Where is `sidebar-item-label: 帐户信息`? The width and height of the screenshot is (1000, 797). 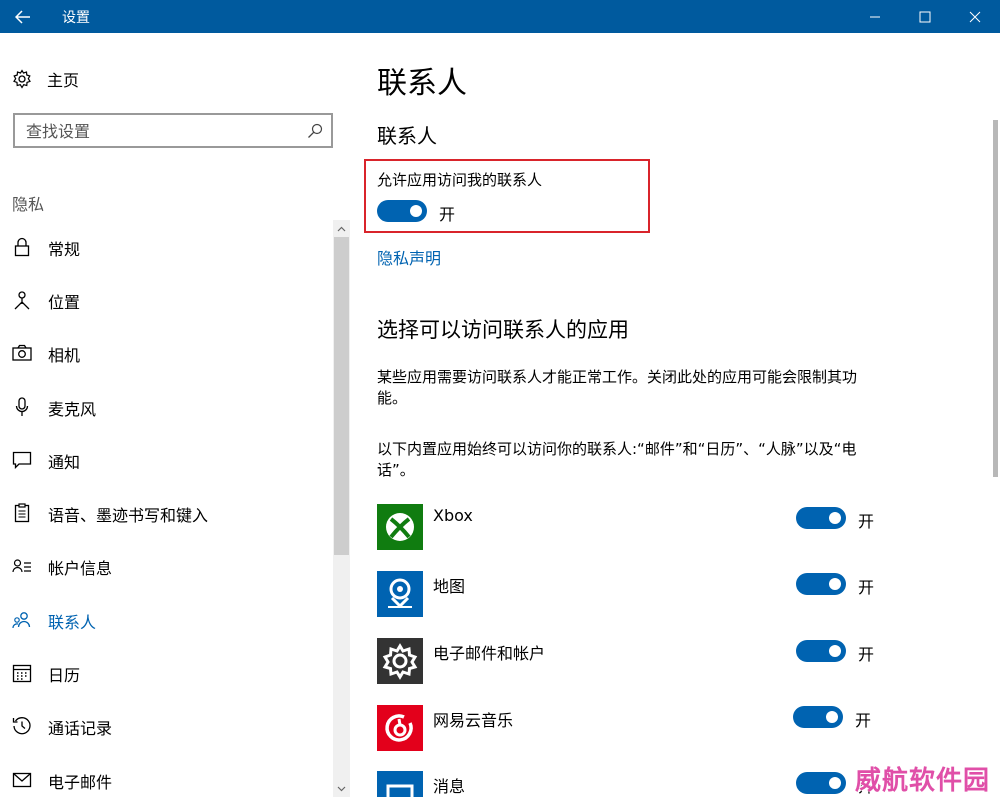
sidebar-item-label: 帐户信息 is located at coordinates (80, 568).